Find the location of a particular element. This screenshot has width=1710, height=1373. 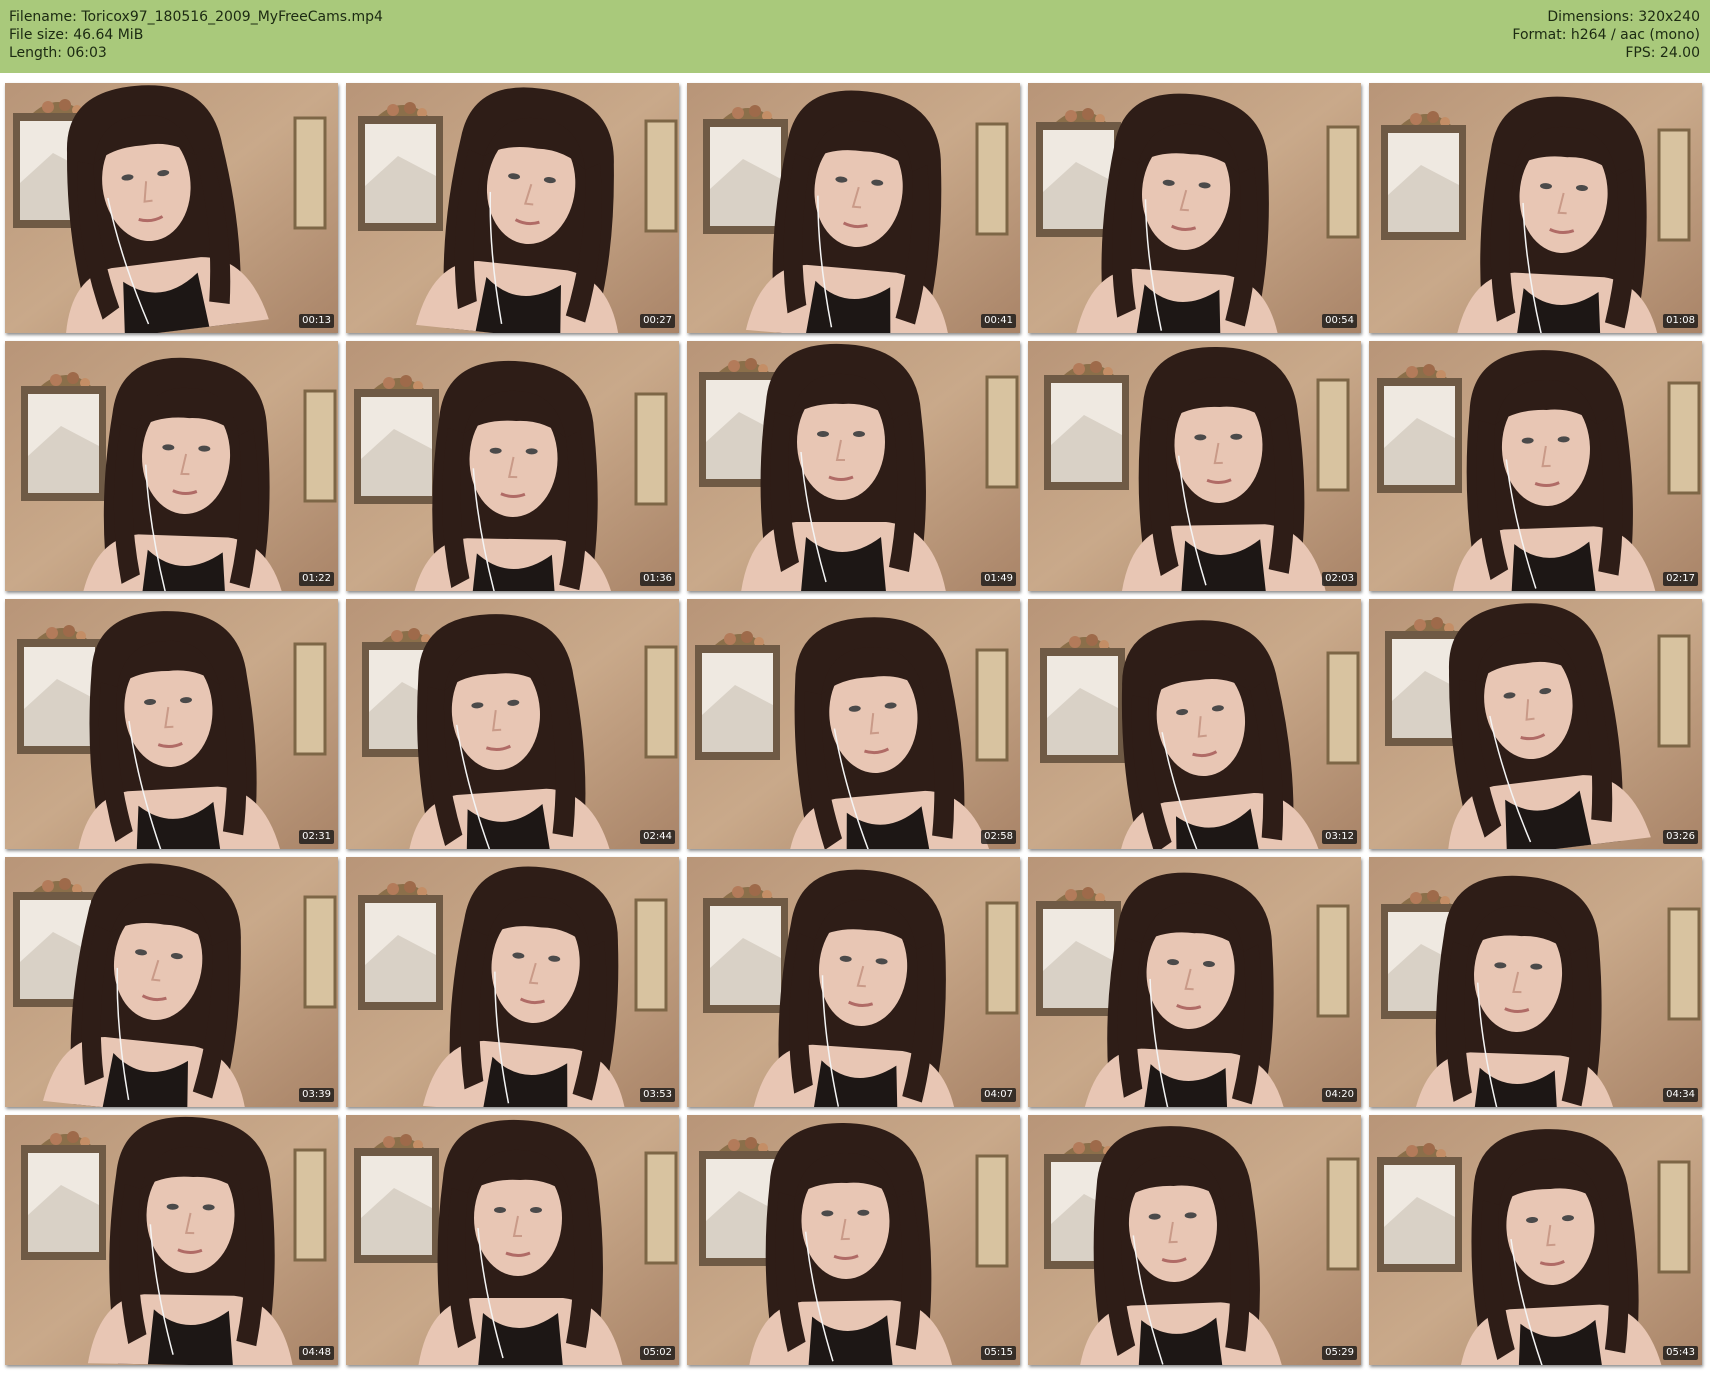

video-thumbnail: 04:34 is located at coordinates (1535, 982).